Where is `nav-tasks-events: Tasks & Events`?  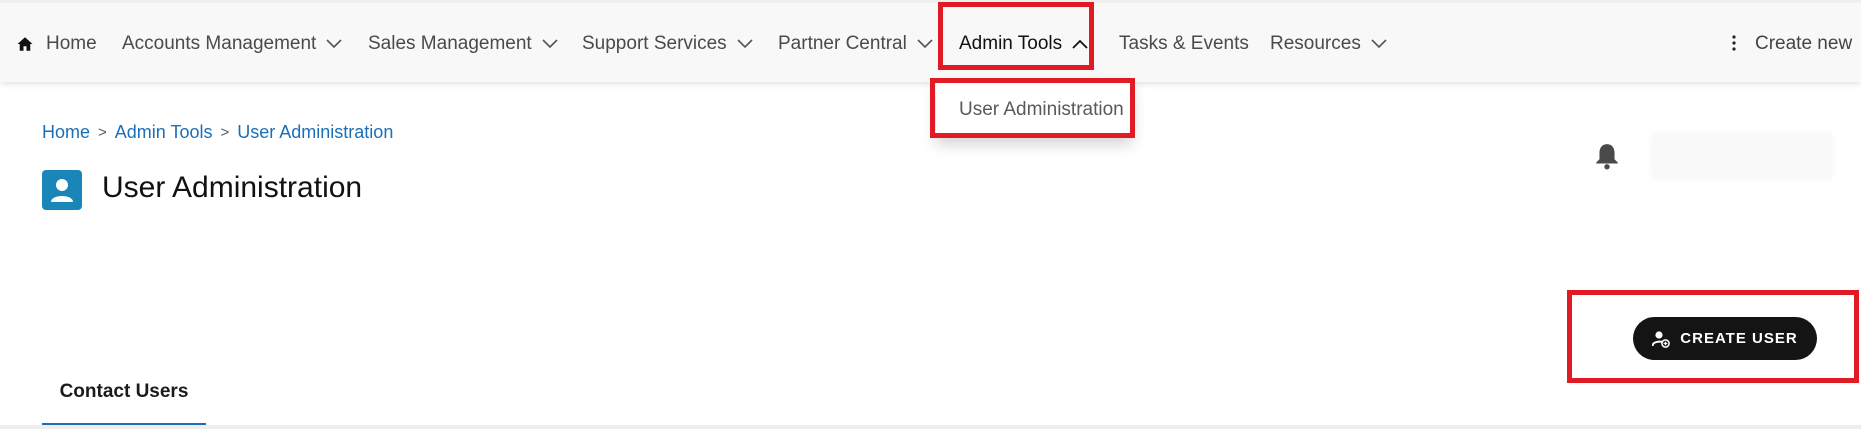
nav-tasks-events: Tasks & Events is located at coordinates (1184, 44).